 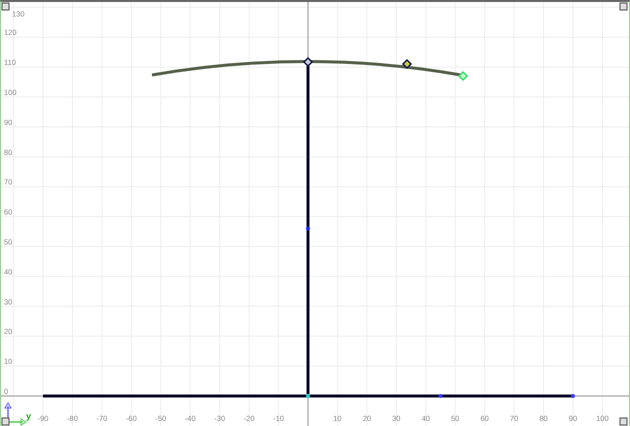 What do you see at coordinates (15, 414) in the screenshot?
I see `axis-triad-icon` at bounding box center [15, 414].